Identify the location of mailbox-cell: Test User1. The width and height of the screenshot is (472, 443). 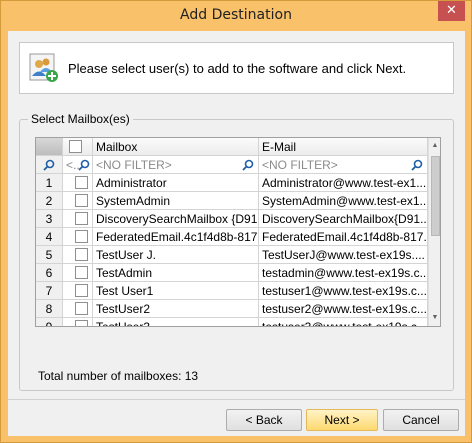
(176, 291).